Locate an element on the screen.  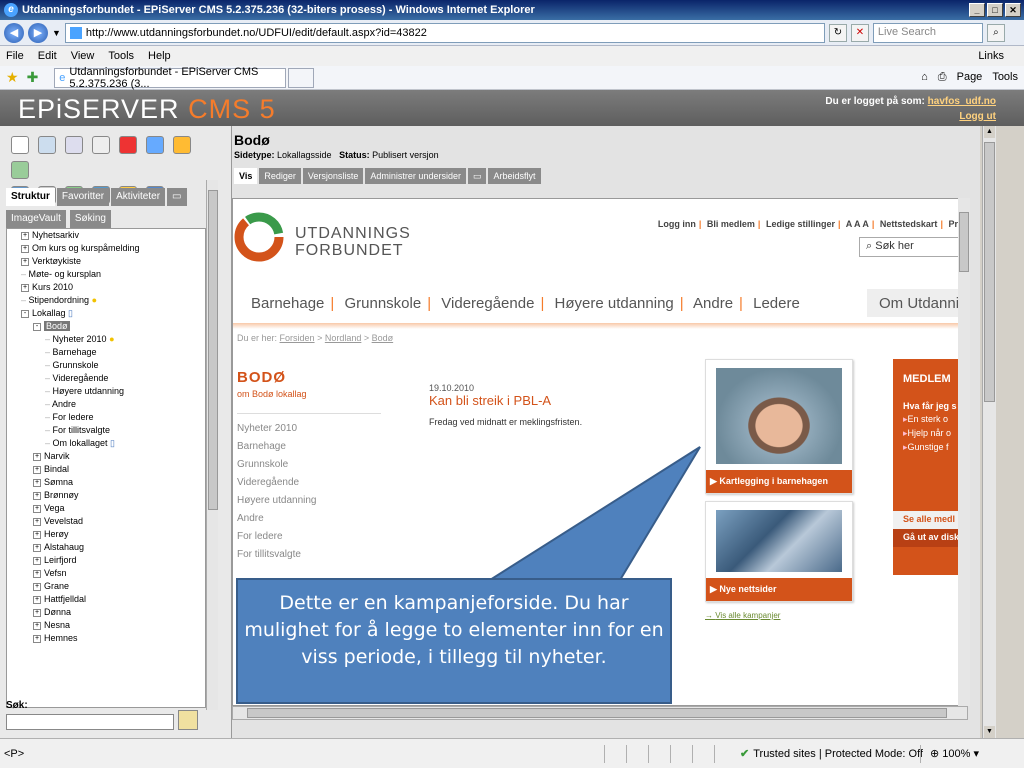
tree-node: + Alstahaug is located at coordinates (106, 547).